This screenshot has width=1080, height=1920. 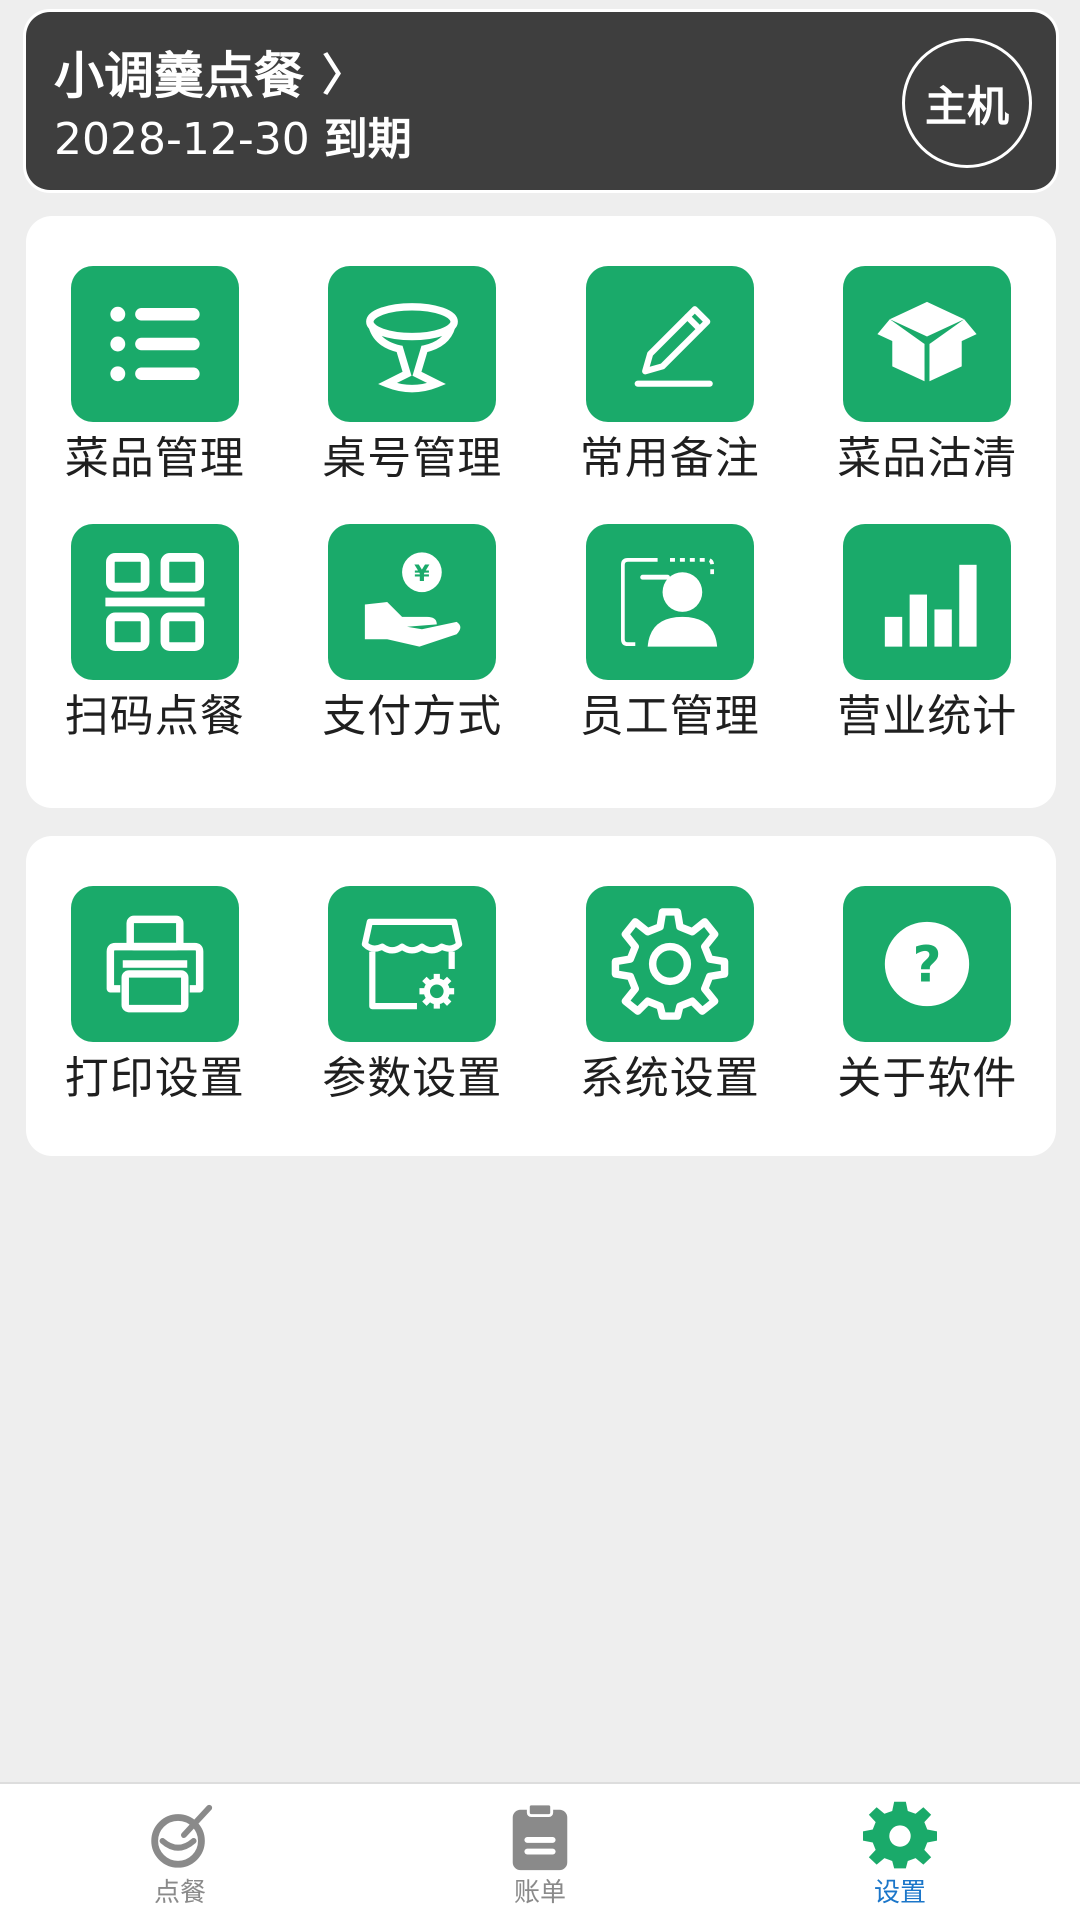 I want to click on bar-chart-icon, so click(x=927, y=602).